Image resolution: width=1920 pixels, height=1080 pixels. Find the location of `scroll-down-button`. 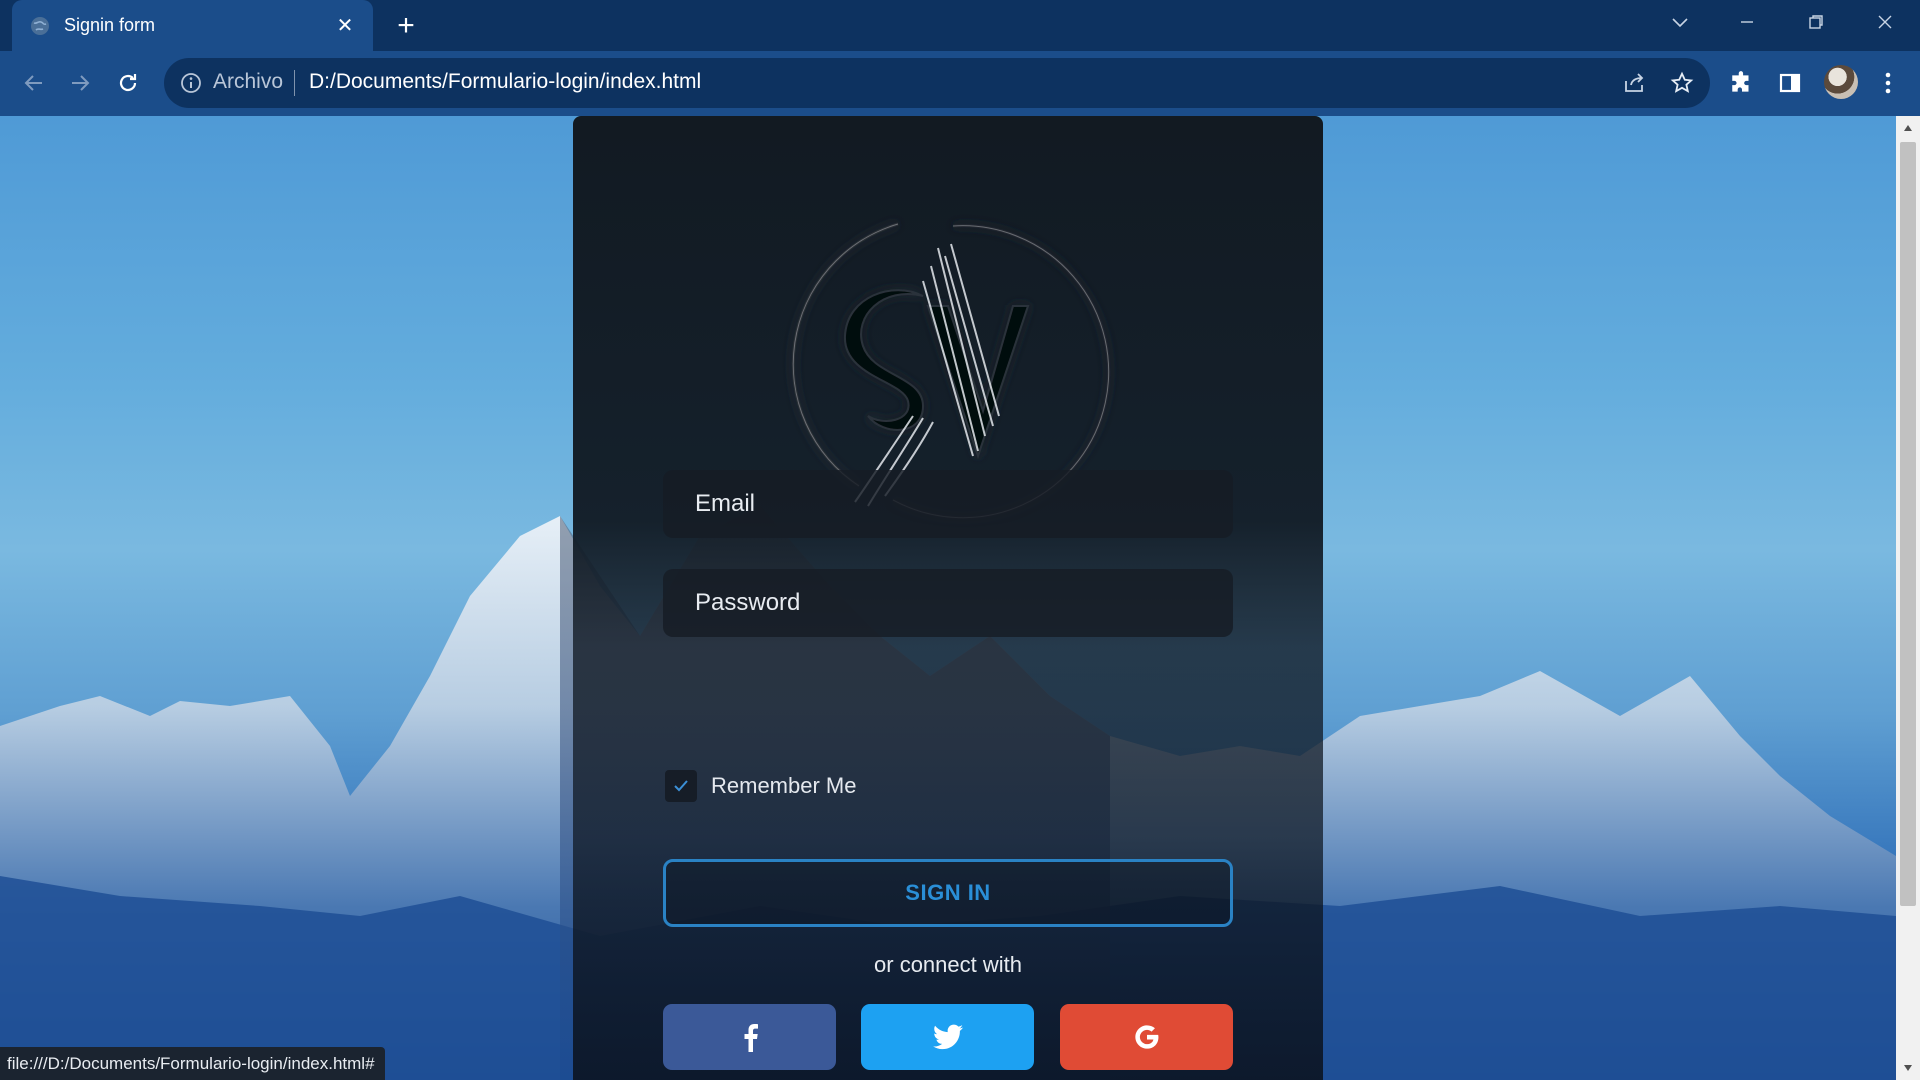

scroll-down-button is located at coordinates (1908, 1068).